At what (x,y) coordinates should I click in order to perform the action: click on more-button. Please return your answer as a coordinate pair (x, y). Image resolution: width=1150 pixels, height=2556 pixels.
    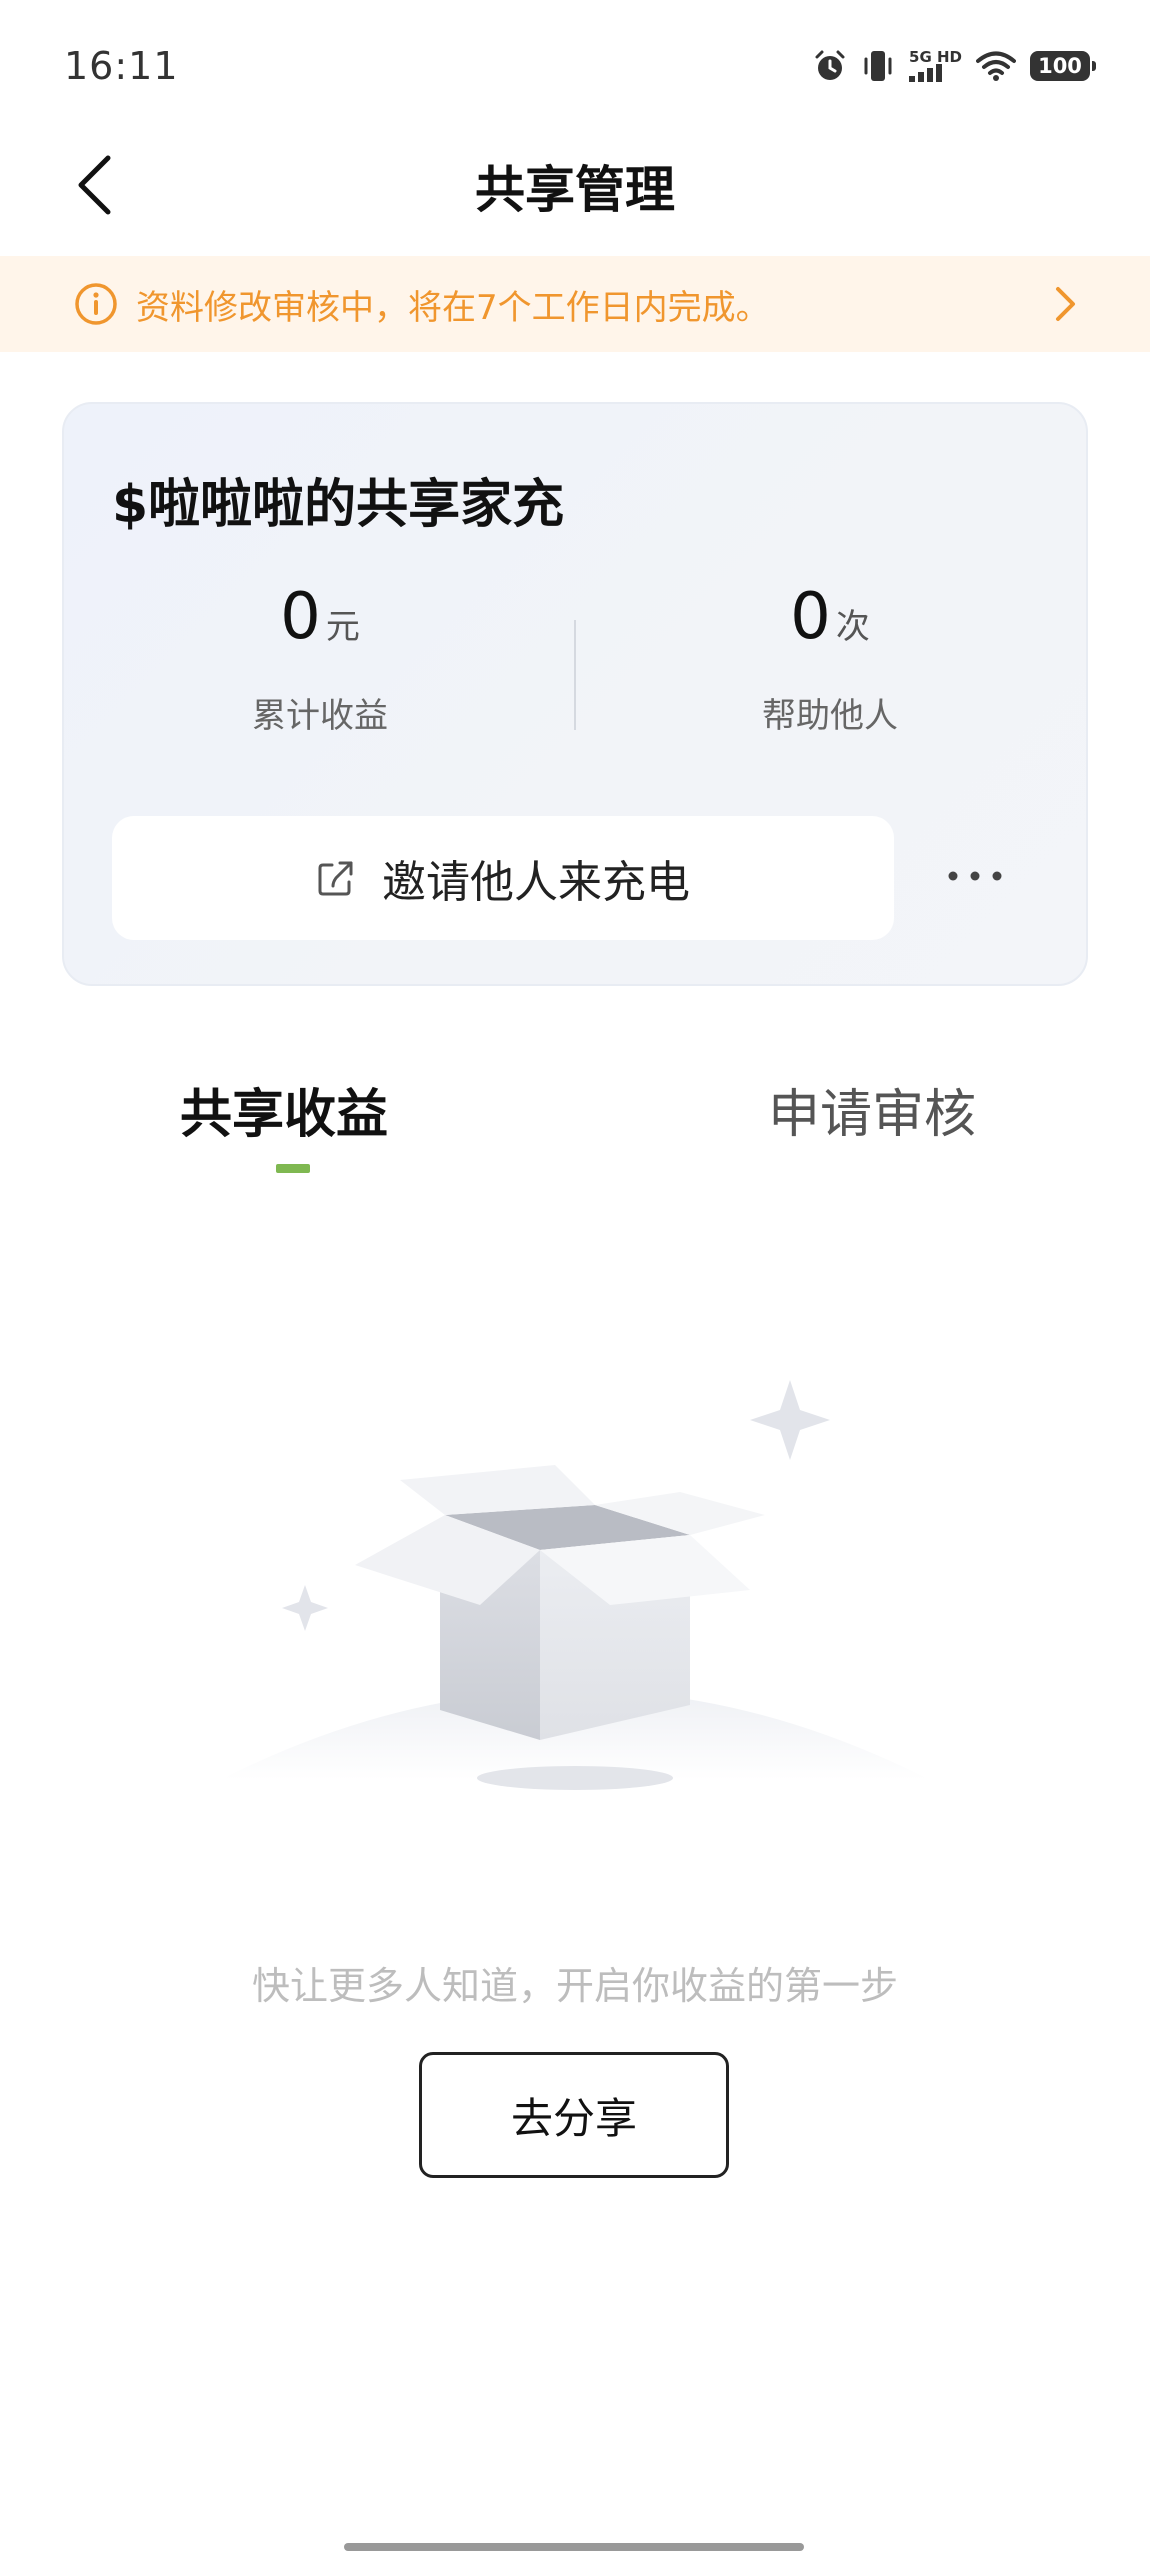
    Looking at the image, I should click on (975, 876).